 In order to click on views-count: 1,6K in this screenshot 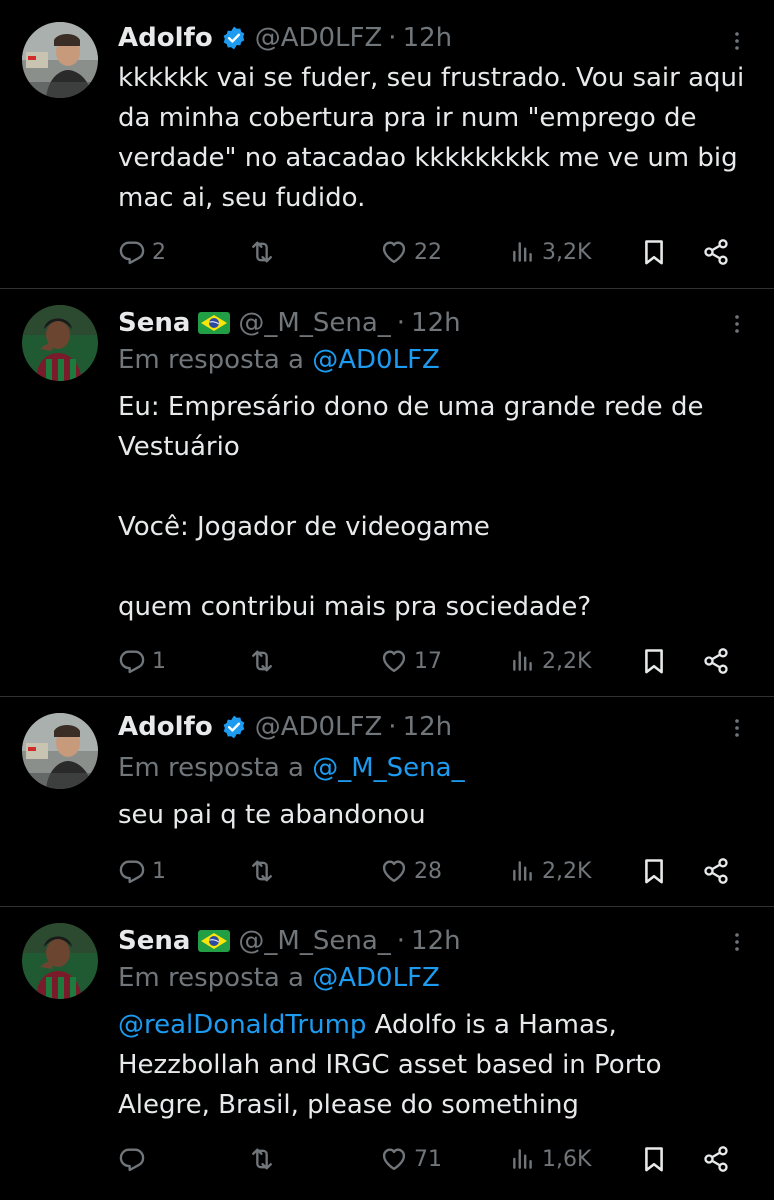, I will do `click(567, 1159)`.